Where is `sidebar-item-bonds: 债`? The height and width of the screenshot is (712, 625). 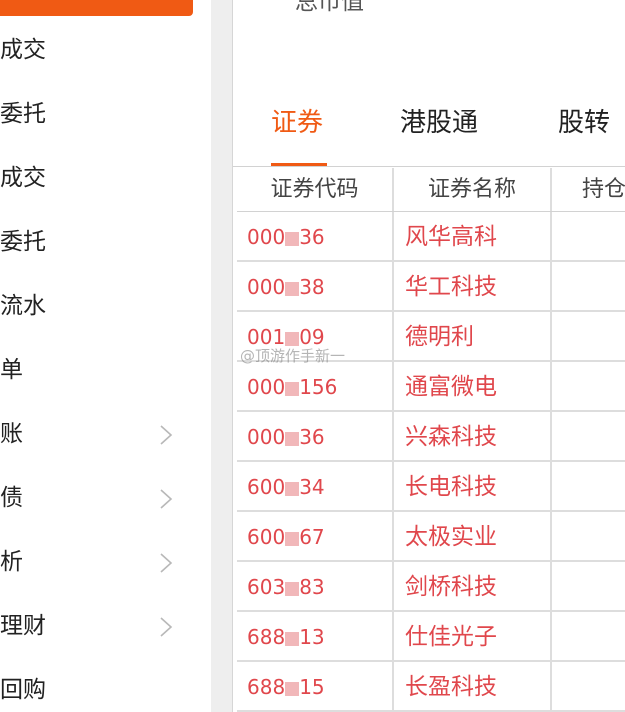 sidebar-item-bonds: 债 is located at coordinates (105, 498).